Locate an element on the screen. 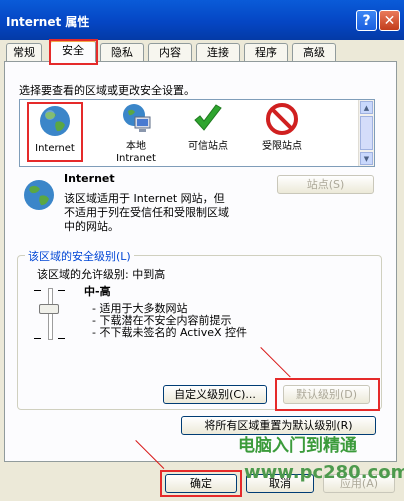 Image resolution: width=404 pixels, height=501 pixels. level-name: 中-高 is located at coordinates (97, 291).